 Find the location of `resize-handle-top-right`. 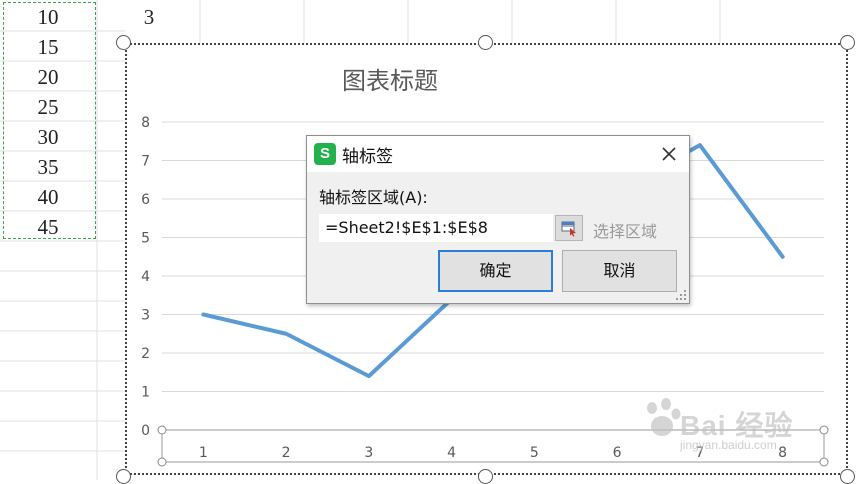

resize-handle-top-right is located at coordinates (847, 42).